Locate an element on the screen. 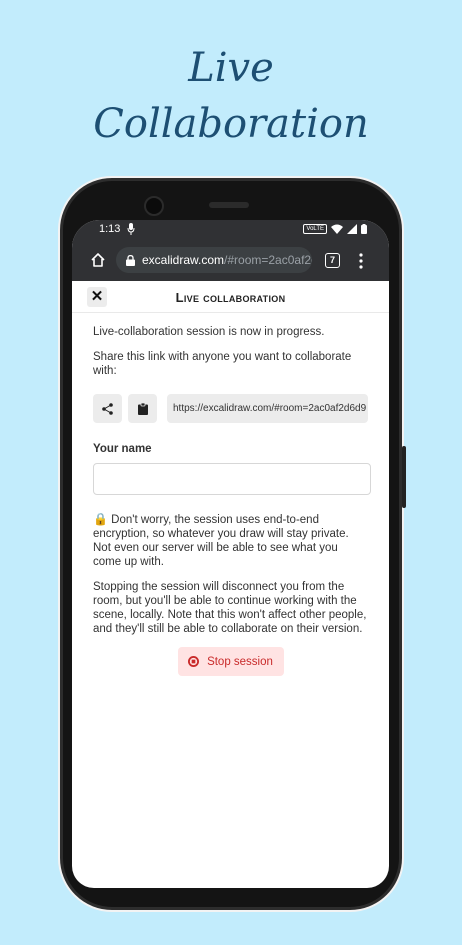 The height and width of the screenshot is (945, 462). stop-icon is located at coordinates (194, 661).